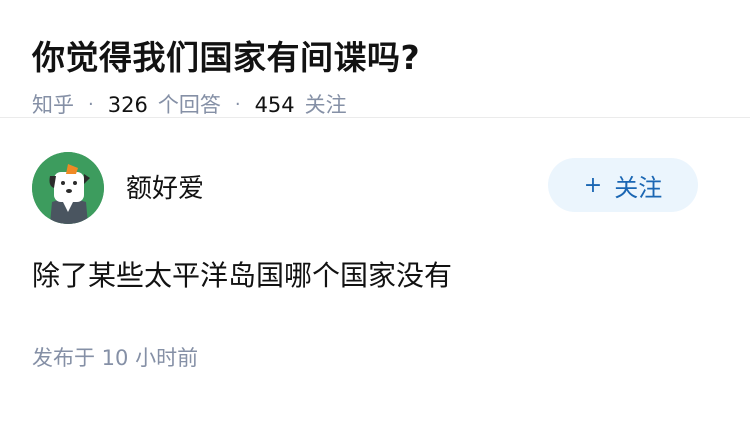  I want to click on follow-count: 454, so click(274, 105).